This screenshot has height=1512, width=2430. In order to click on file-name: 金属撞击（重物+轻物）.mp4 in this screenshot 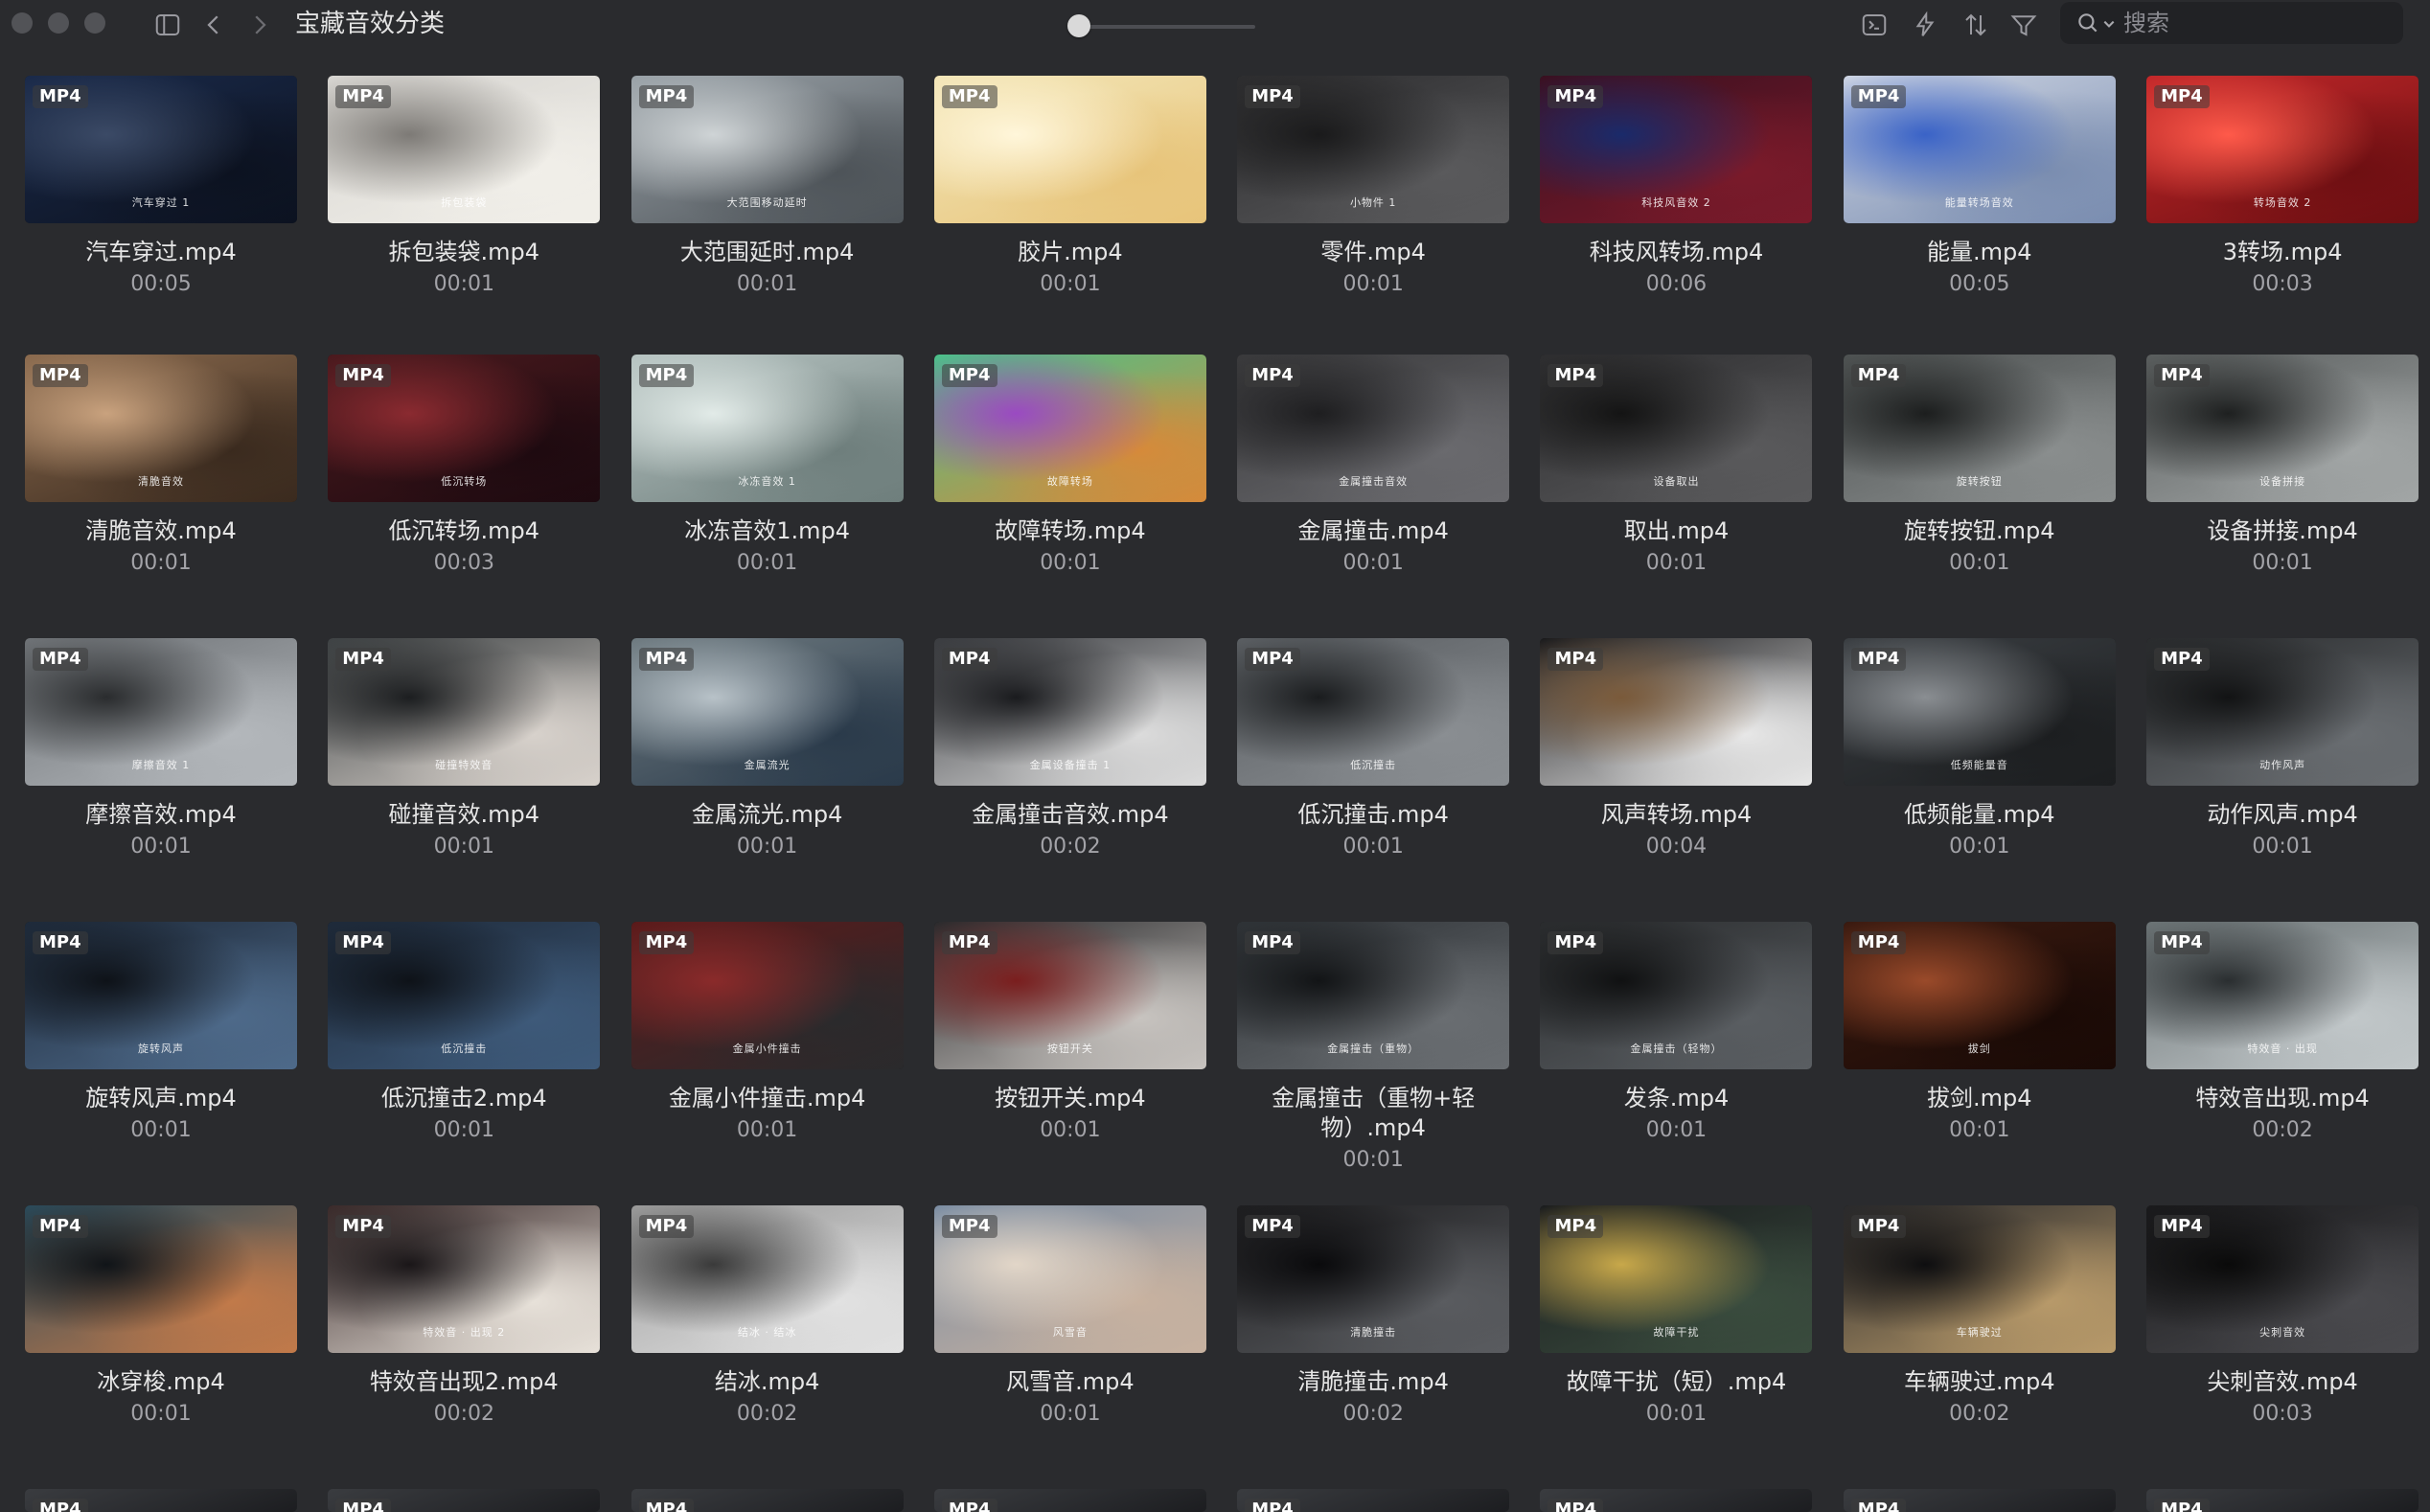, I will do `click(1373, 1113)`.